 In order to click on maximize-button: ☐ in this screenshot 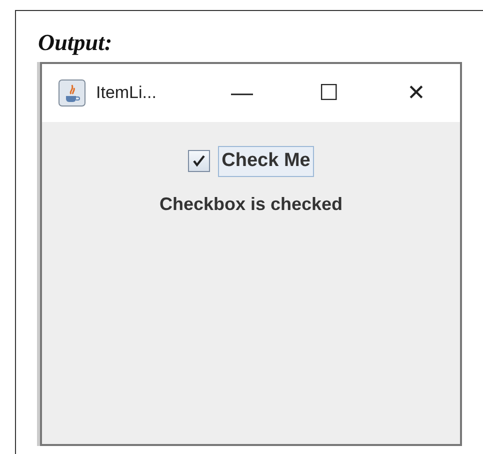, I will do `click(329, 93)`.